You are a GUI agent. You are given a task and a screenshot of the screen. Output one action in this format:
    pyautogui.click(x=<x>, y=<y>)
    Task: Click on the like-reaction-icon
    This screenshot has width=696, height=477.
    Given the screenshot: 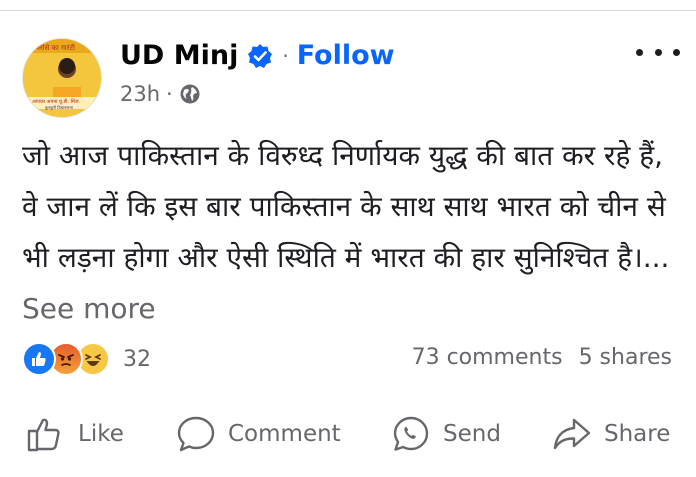 What is the action you would take?
    pyautogui.click(x=39, y=359)
    